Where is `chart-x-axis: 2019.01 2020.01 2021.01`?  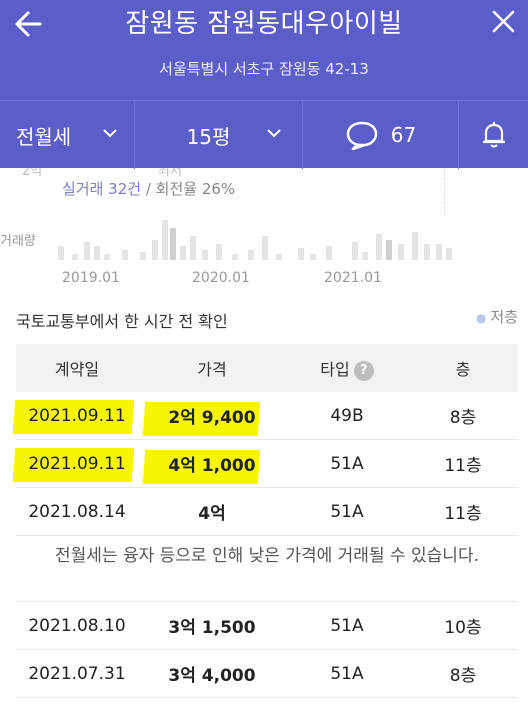
chart-x-axis: 2019.01 2020.01 2021.01 is located at coordinates (264, 278).